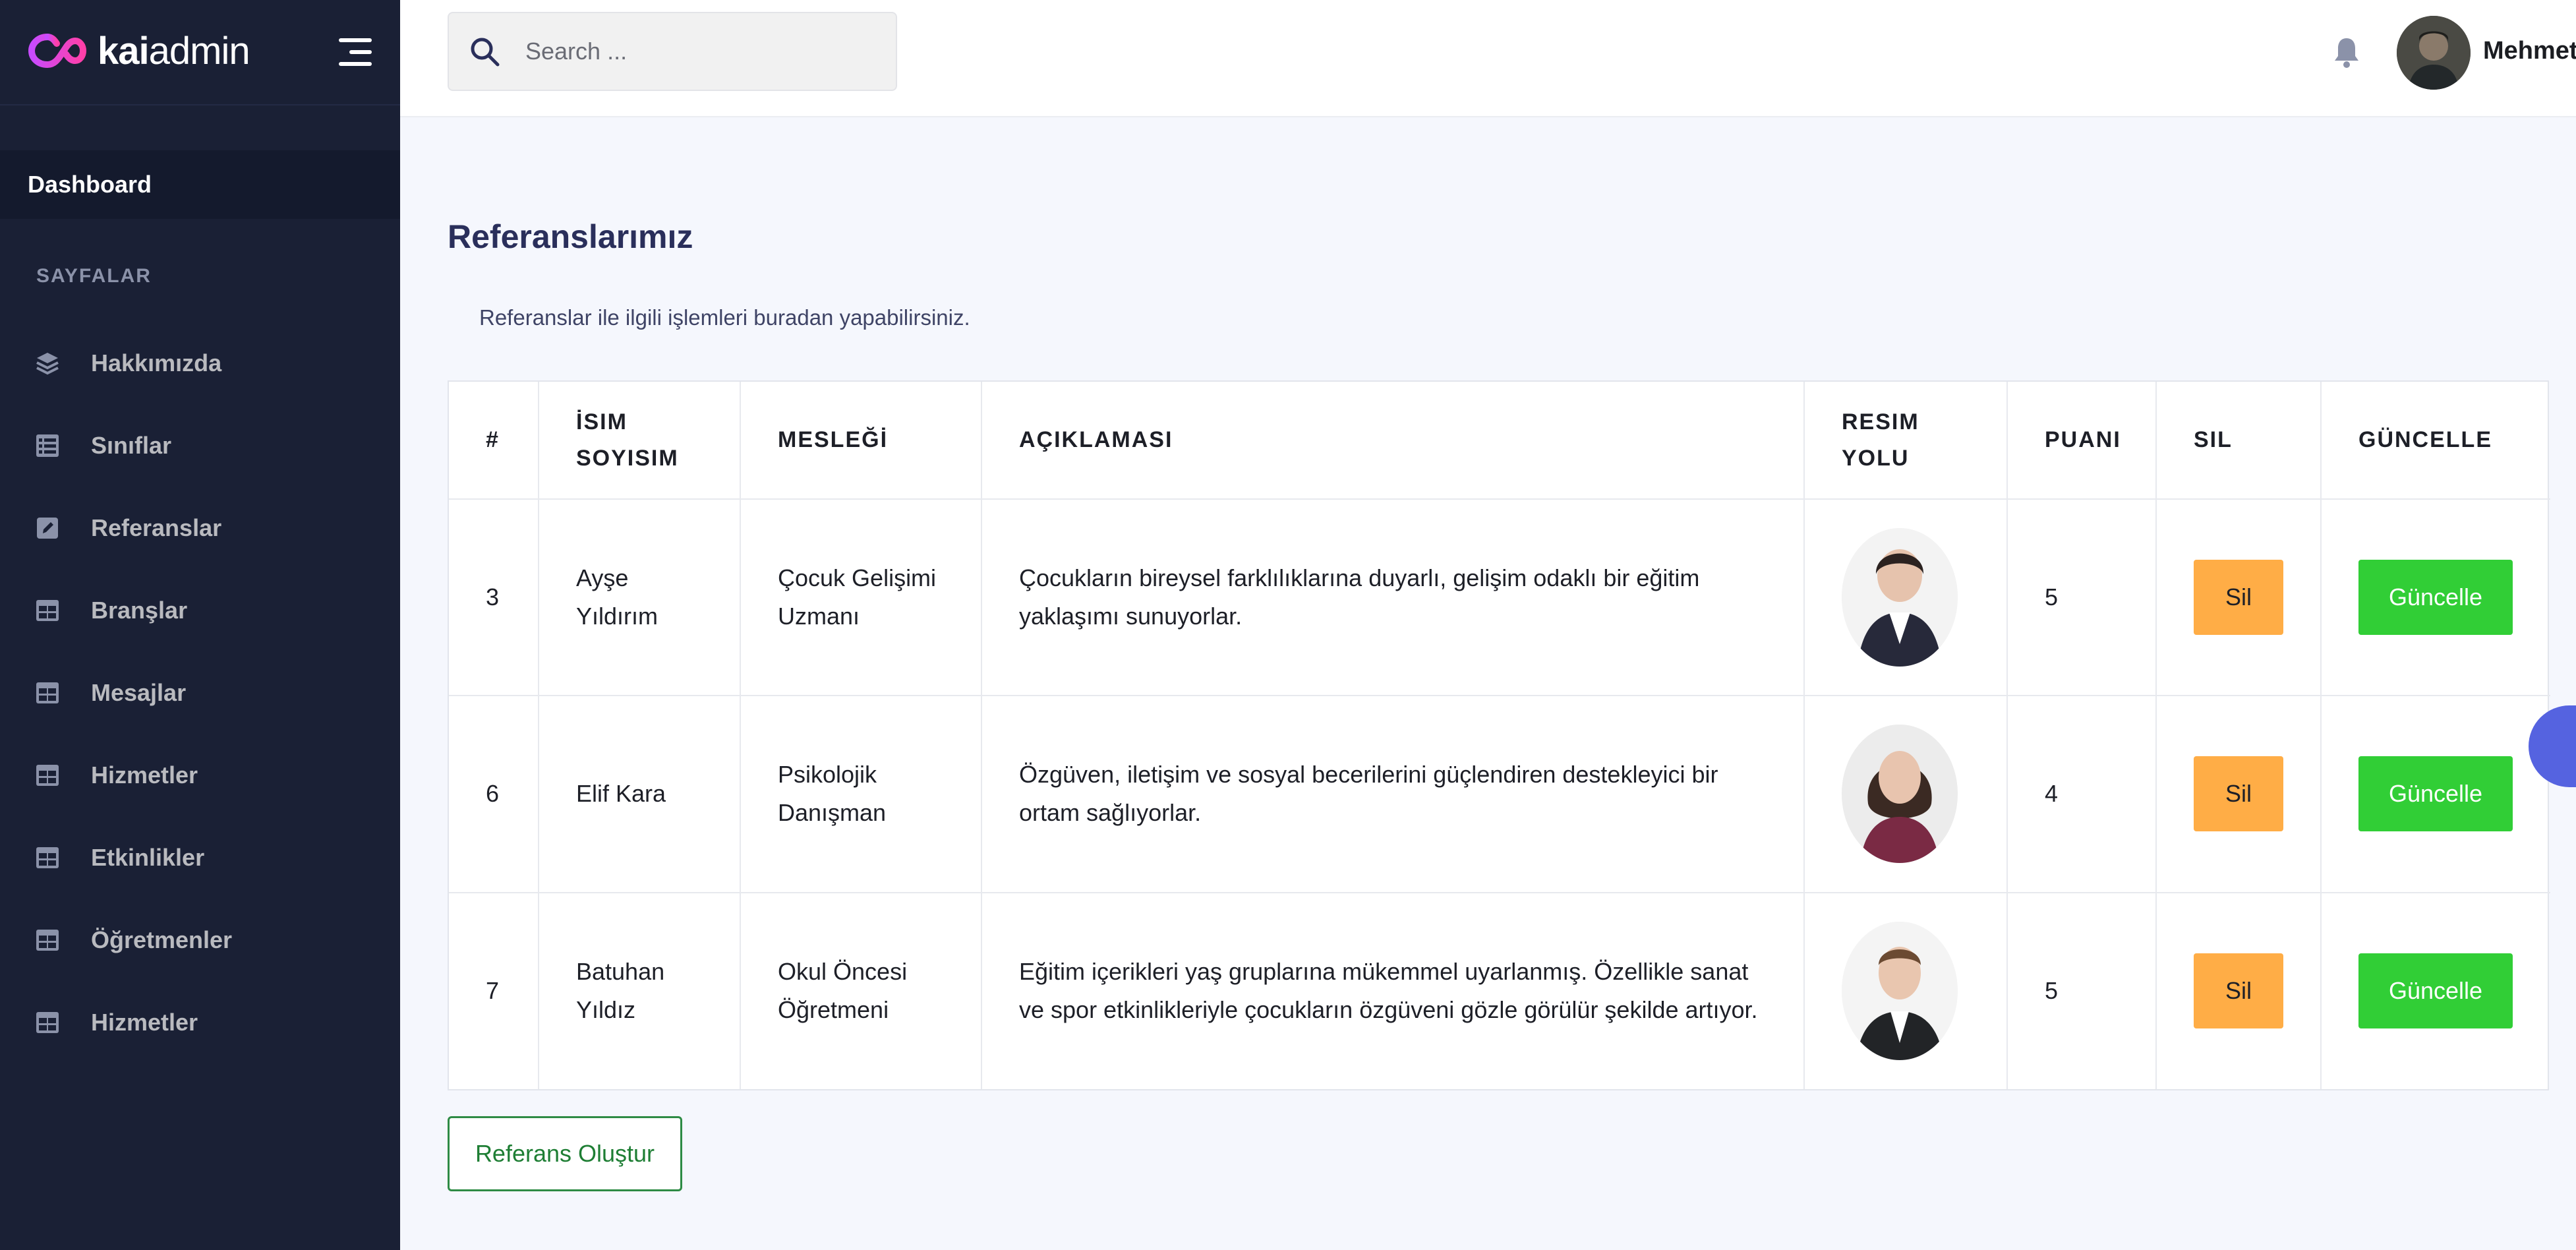 The width and height of the screenshot is (2576, 1250). Describe the element at coordinates (47, 445) in the screenshot. I see `table-list-icon` at that location.